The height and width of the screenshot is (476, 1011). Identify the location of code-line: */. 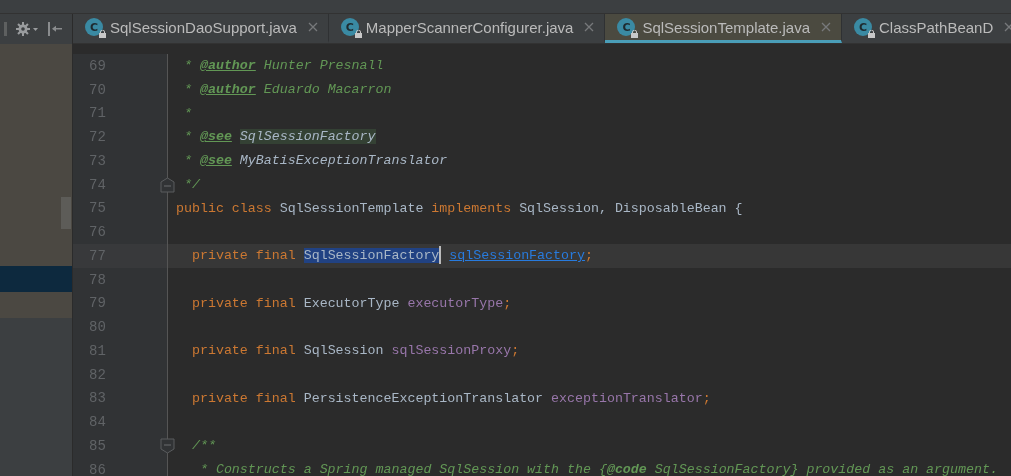
(192, 184).